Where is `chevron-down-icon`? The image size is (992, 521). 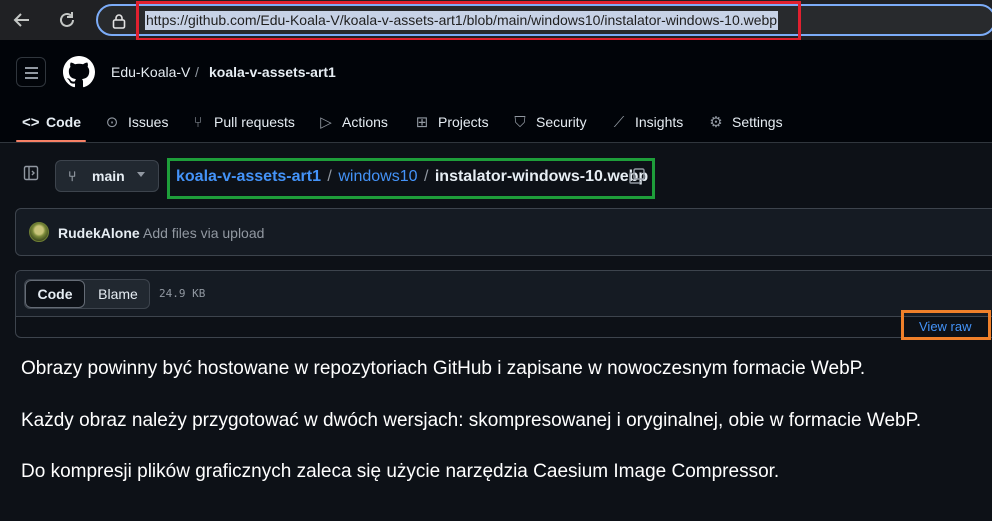
chevron-down-icon is located at coordinates (141, 174).